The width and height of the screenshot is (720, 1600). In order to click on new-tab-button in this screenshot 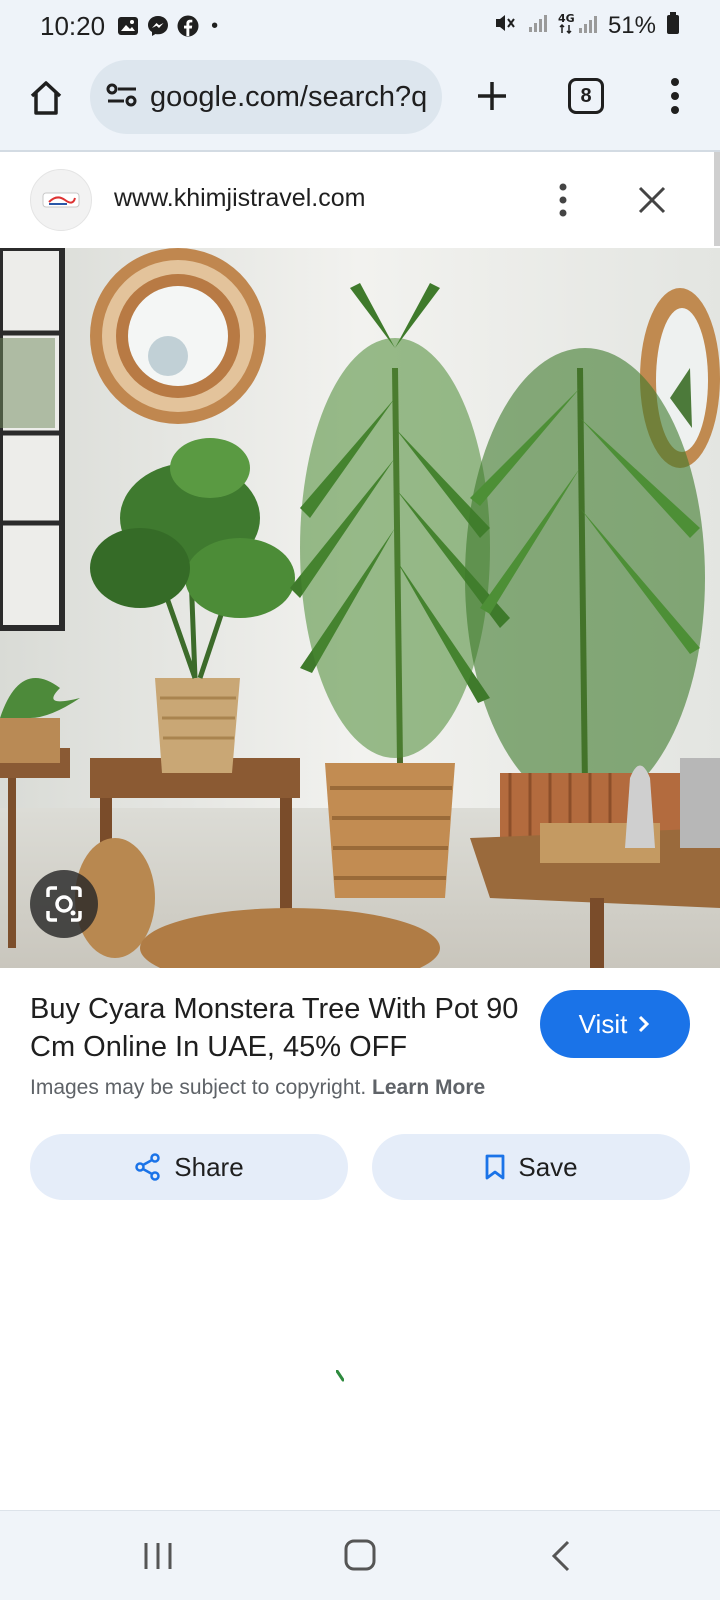, I will do `click(492, 96)`.